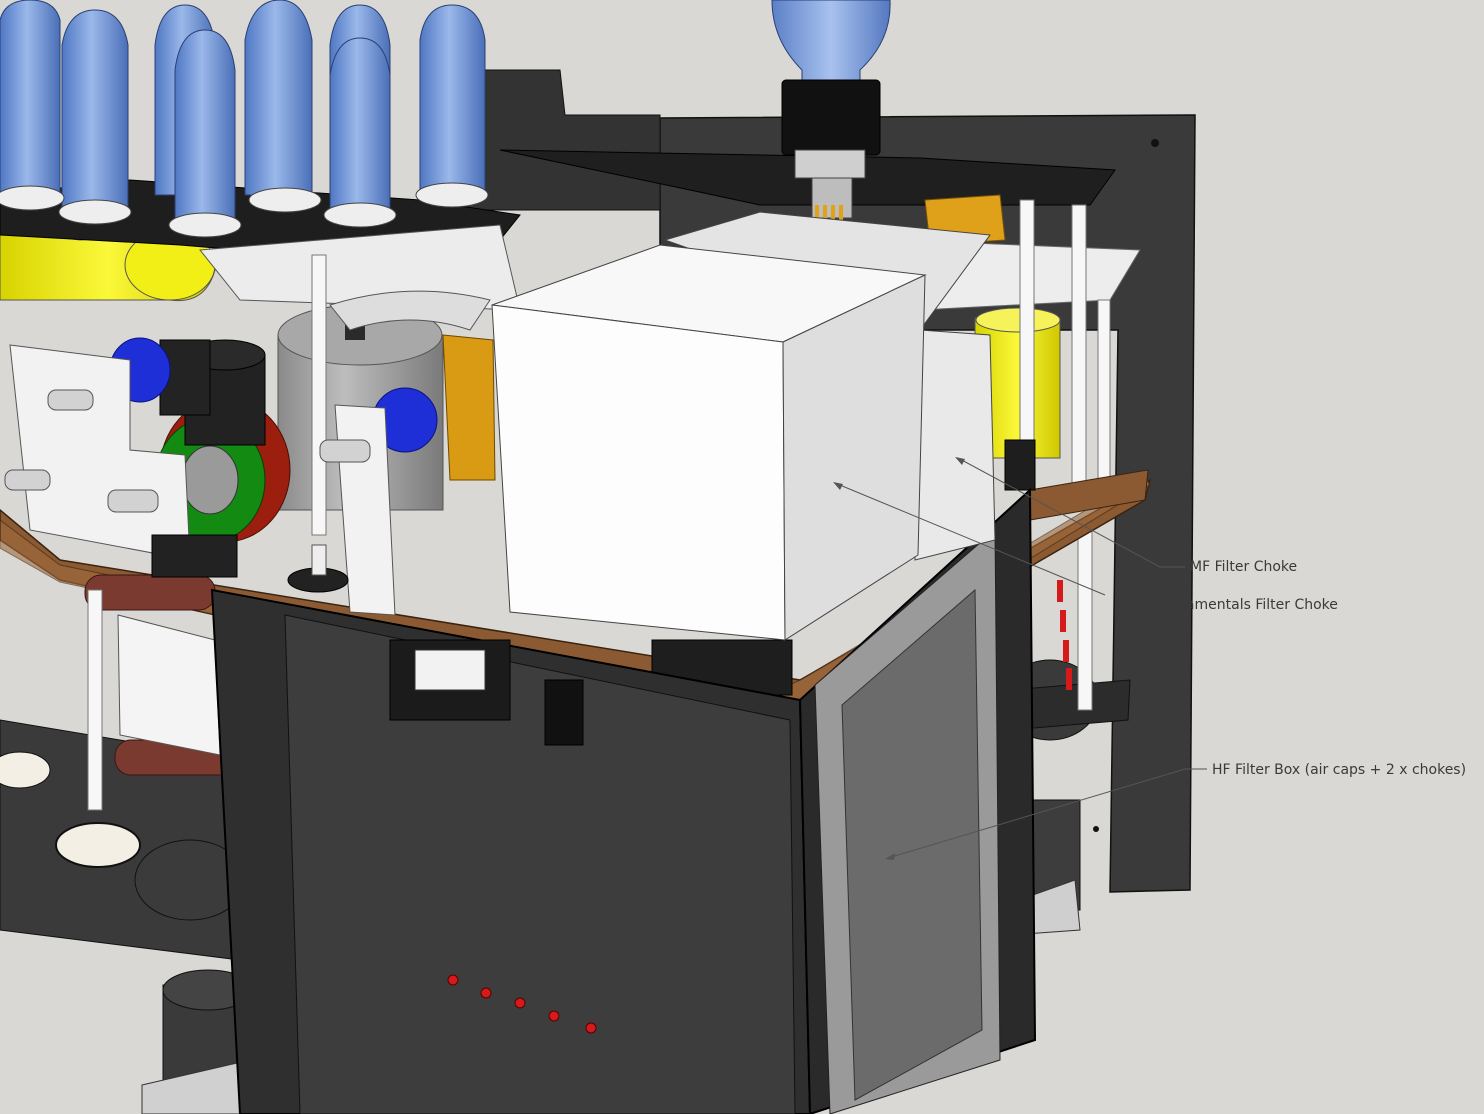  I want to click on chassis-cutout, so click(98, 845).